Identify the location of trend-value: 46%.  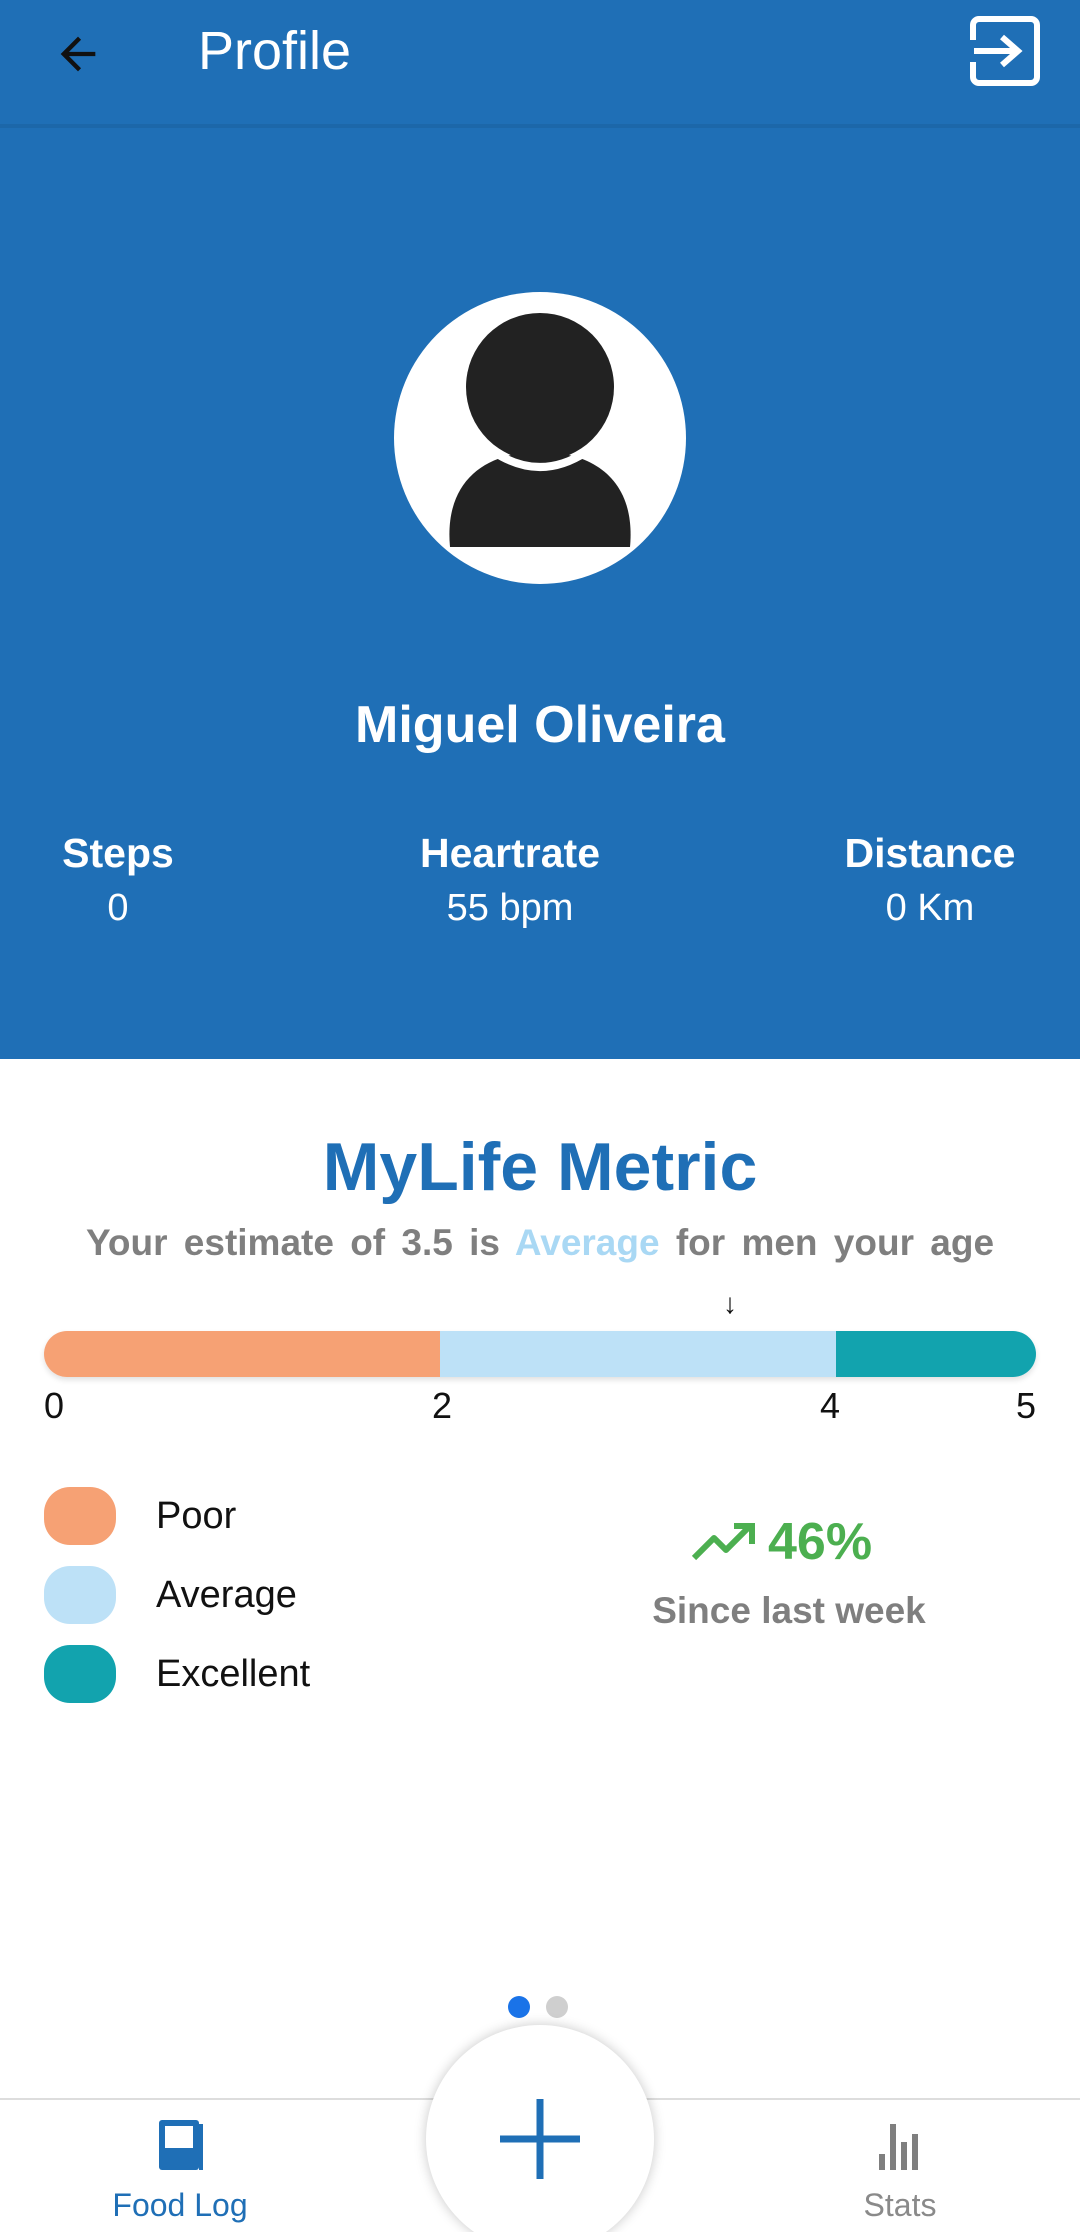
(820, 1542).